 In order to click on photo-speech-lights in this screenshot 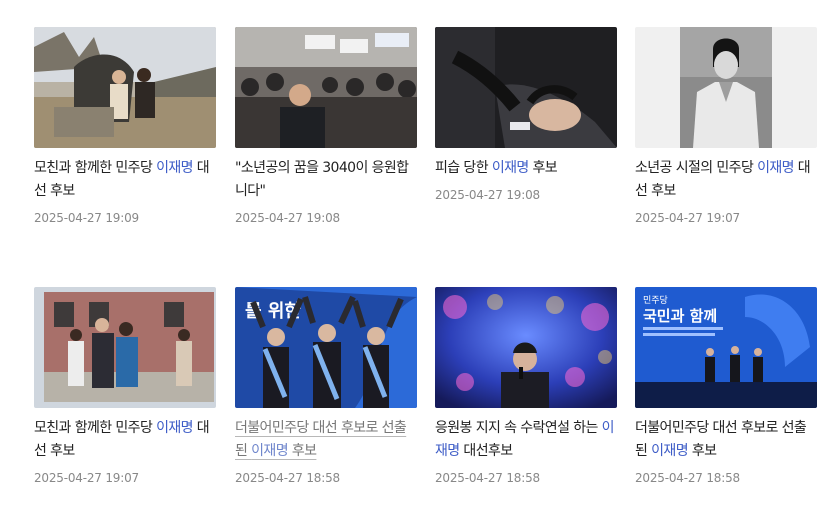, I will do `click(526, 347)`.